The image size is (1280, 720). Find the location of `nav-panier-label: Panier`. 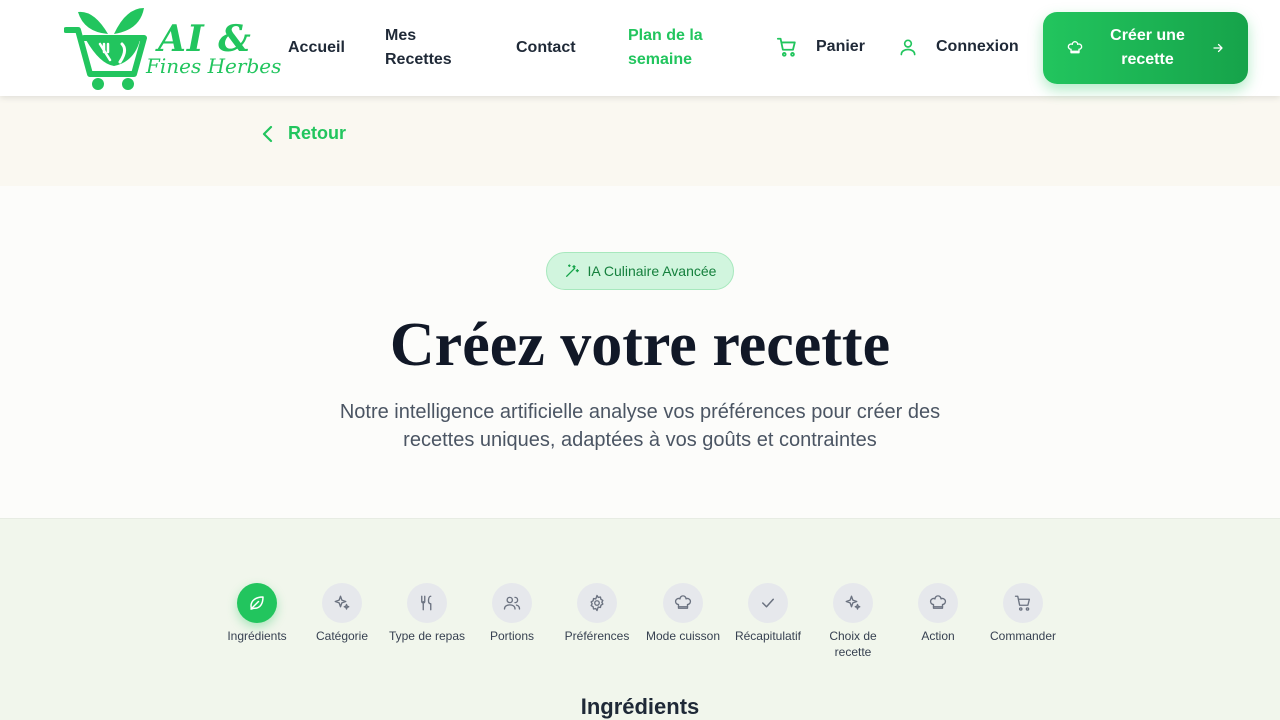

nav-panier-label: Panier is located at coordinates (840, 46).